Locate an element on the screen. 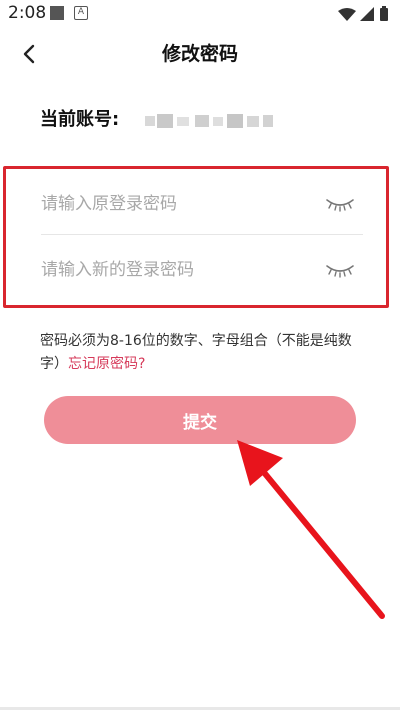 Image resolution: width=400 pixels, height=710 pixels. account-value-redacted is located at coordinates (209, 121).